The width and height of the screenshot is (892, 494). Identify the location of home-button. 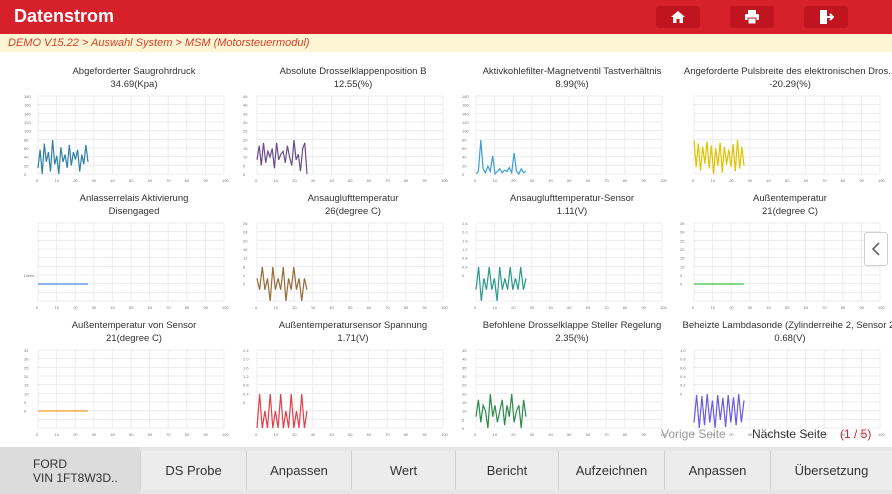
(678, 17).